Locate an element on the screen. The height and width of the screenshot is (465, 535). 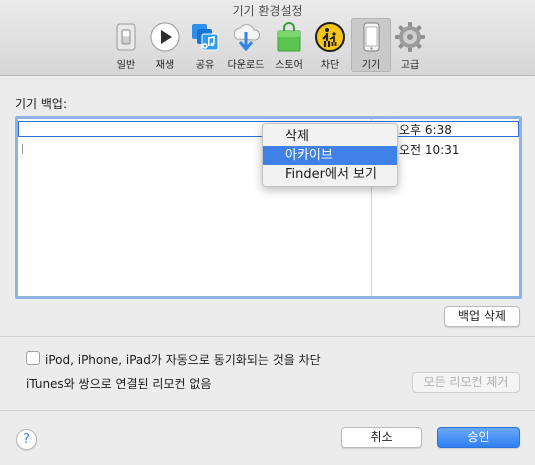
gear-icon is located at coordinates (410, 37).